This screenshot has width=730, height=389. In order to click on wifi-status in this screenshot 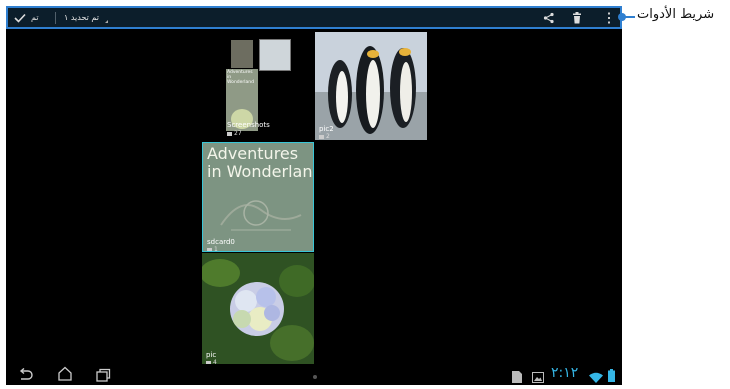, I will do `click(596, 376)`.